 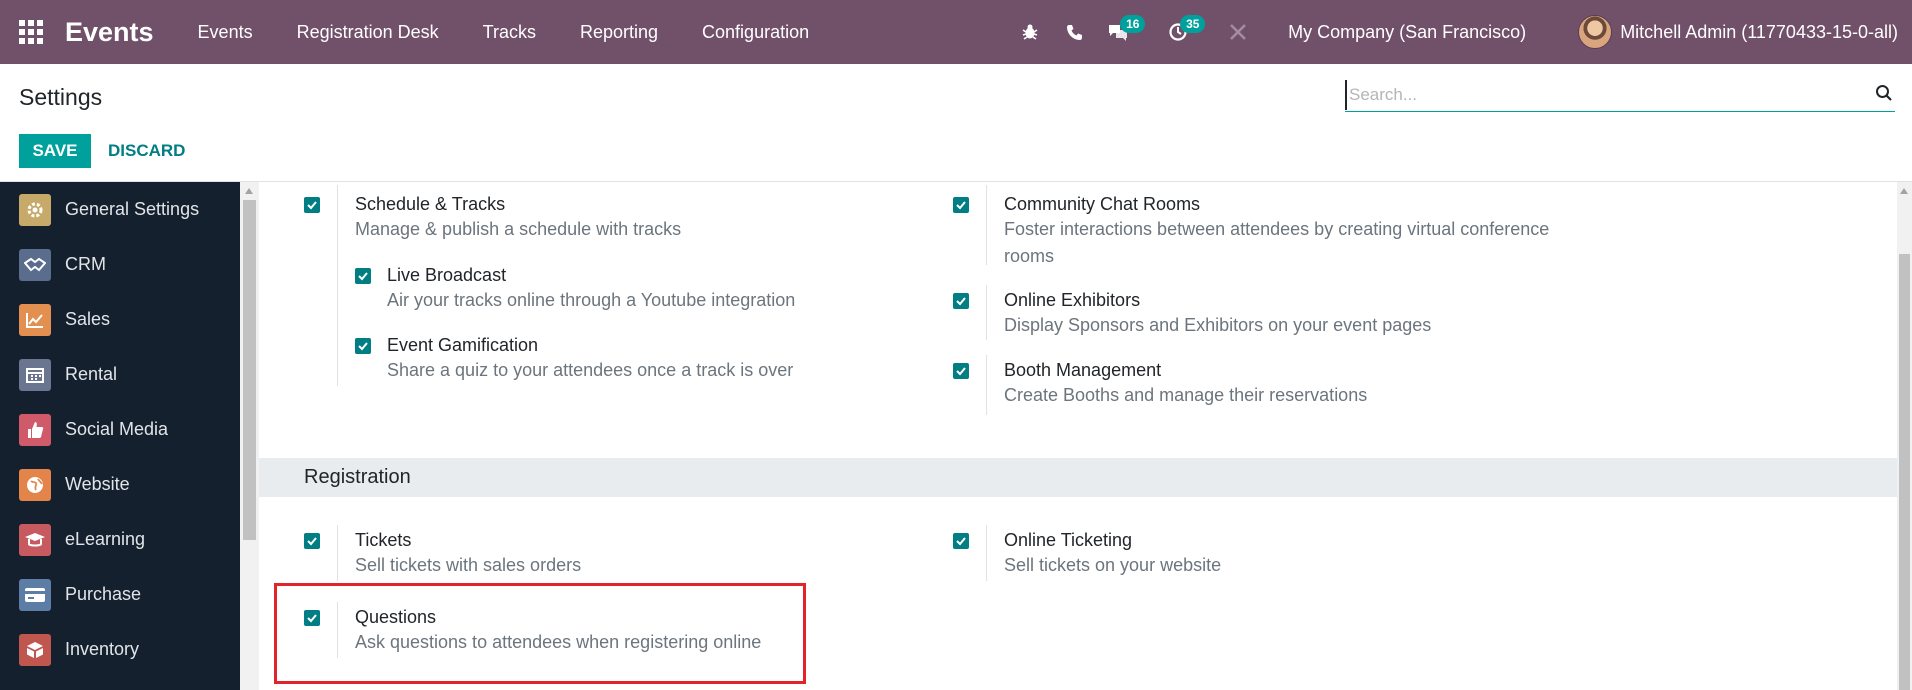 What do you see at coordinates (35, 209) in the screenshot?
I see `gear-icon` at bounding box center [35, 209].